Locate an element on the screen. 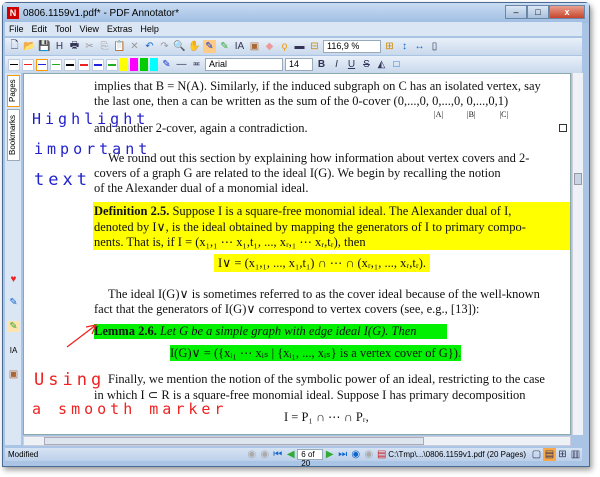  underline-button: U is located at coordinates (351, 64).